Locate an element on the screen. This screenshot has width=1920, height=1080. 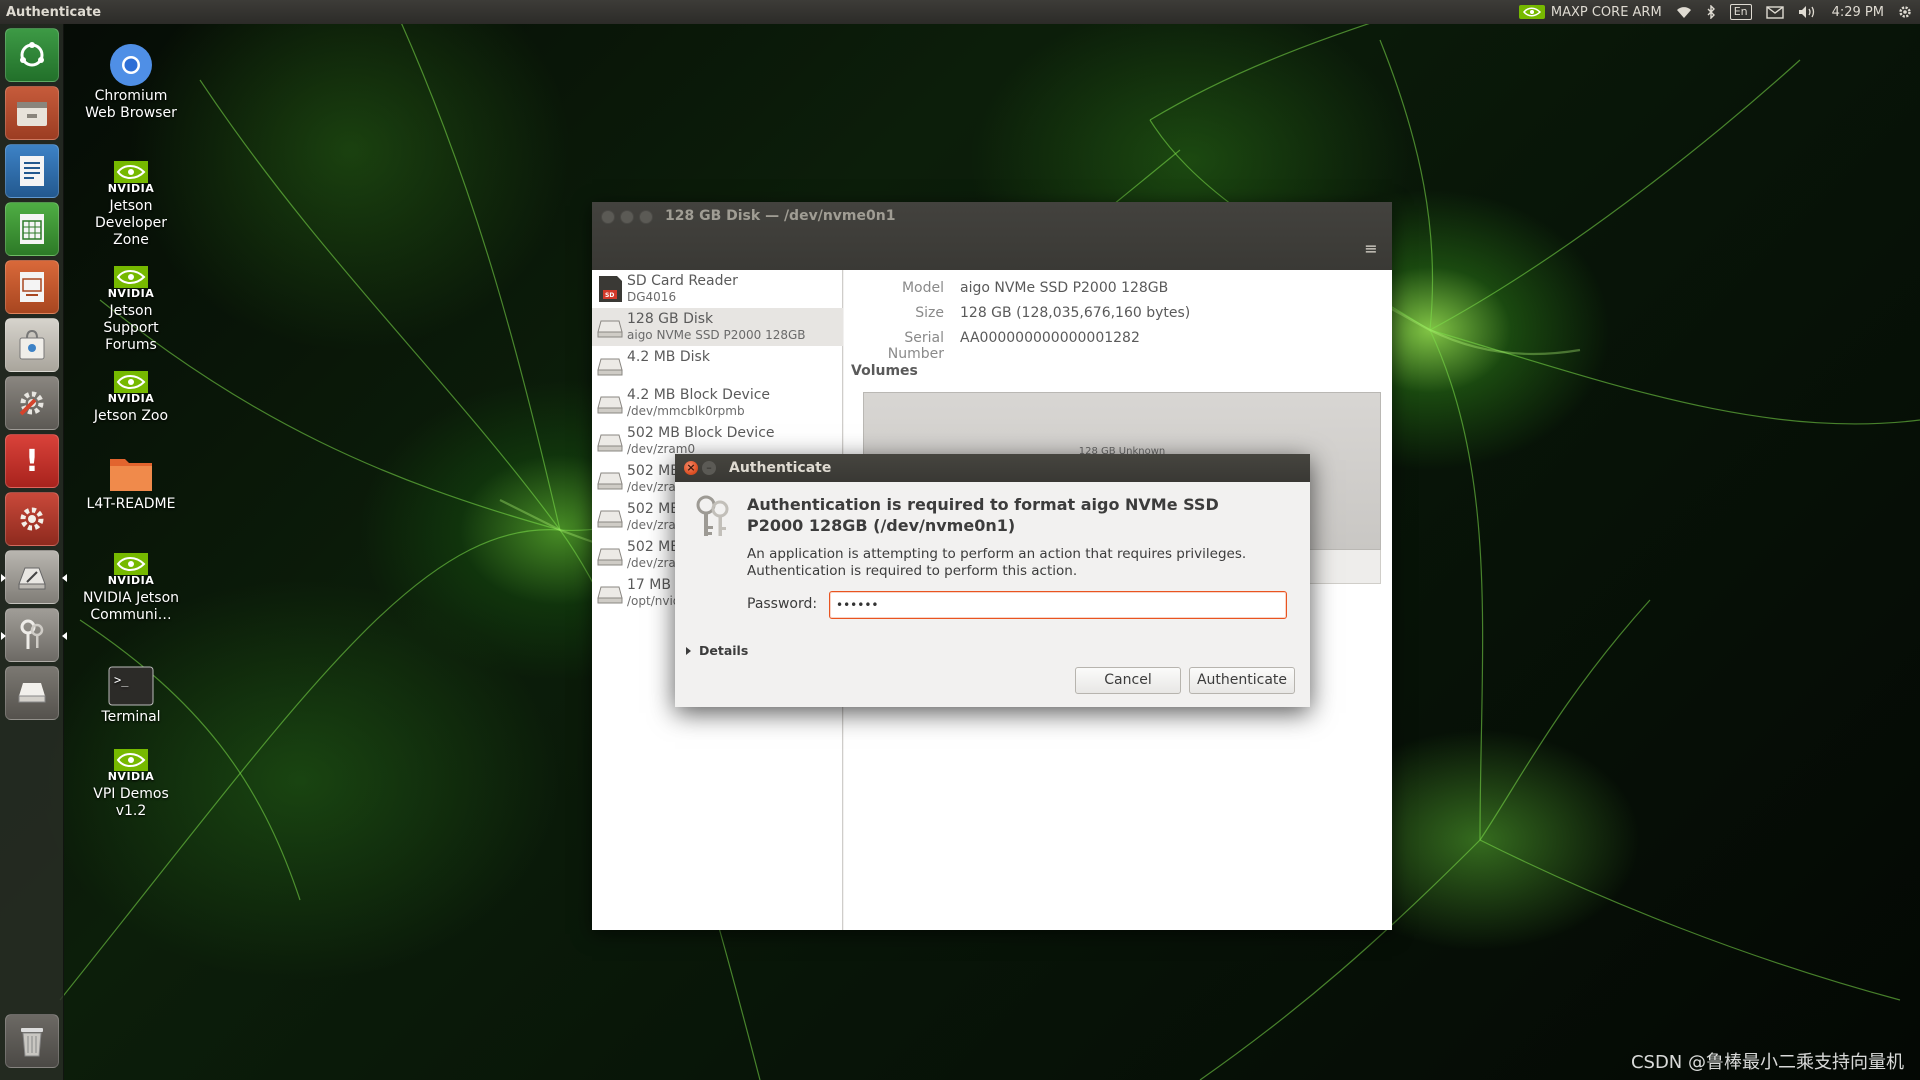
desktop-icon-label: Jetson Support Forums is located at coordinates (131, 328).